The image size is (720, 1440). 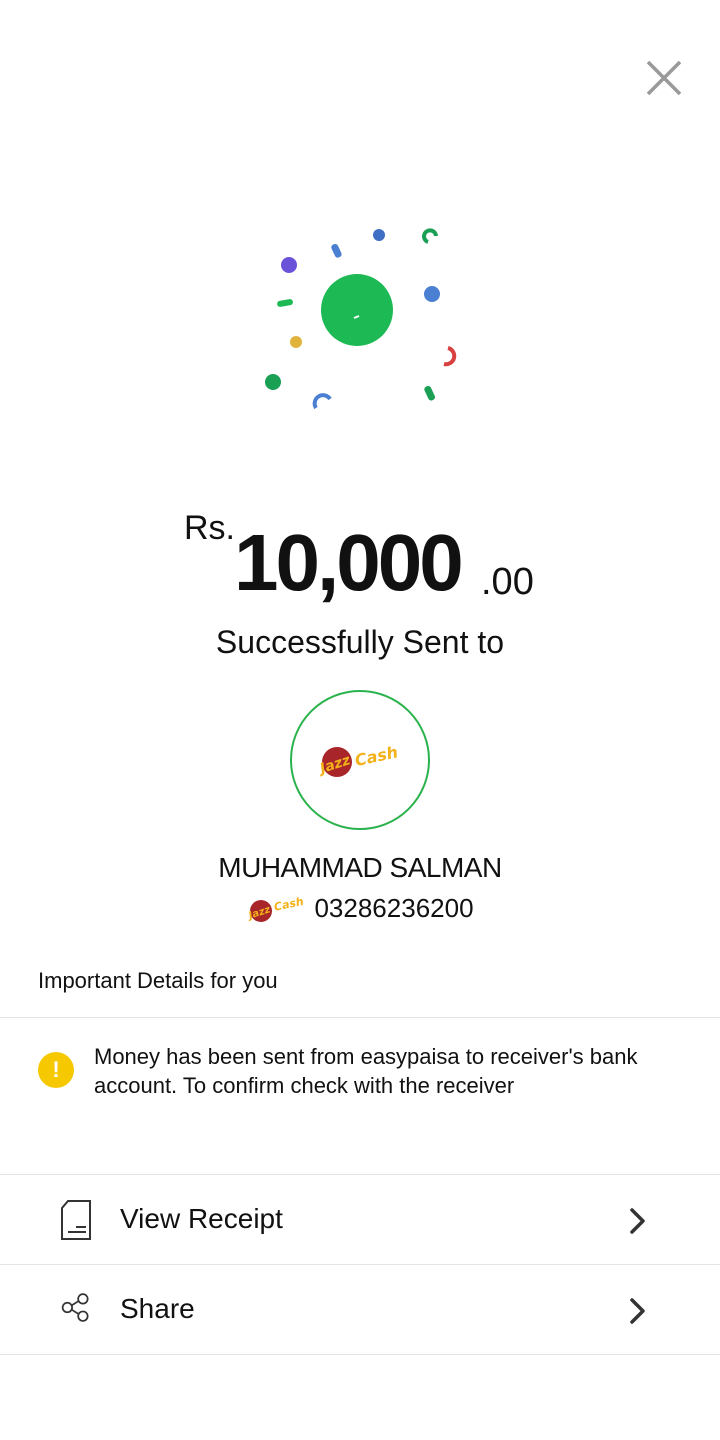 I want to click on jazzcash-logo-small-icon: Jazz Cash, so click(x=275, y=908).